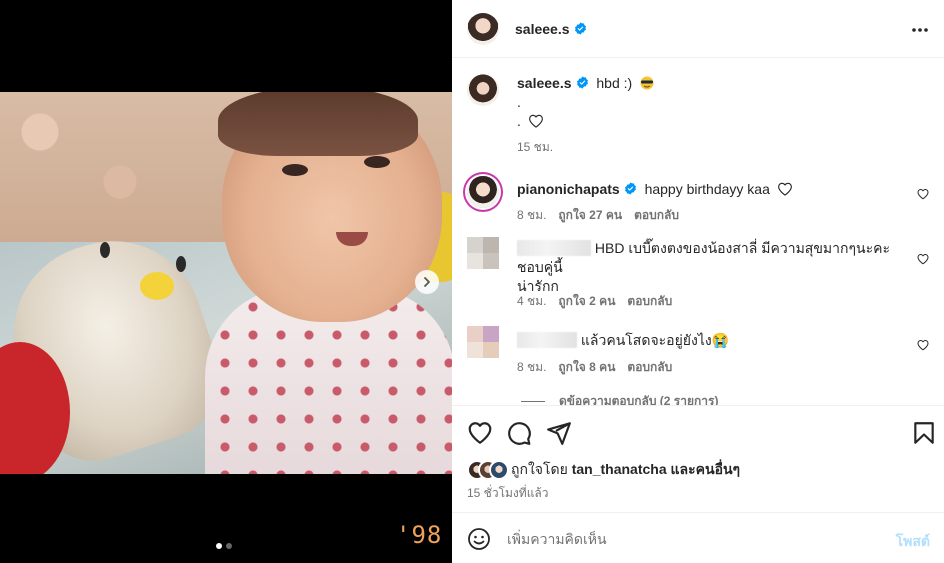 This screenshot has width=944, height=563. What do you see at coordinates (707, 189) in the screenshot?
I see `comment-text: happy birthdayy kaa` at bounding box center [707, 189].